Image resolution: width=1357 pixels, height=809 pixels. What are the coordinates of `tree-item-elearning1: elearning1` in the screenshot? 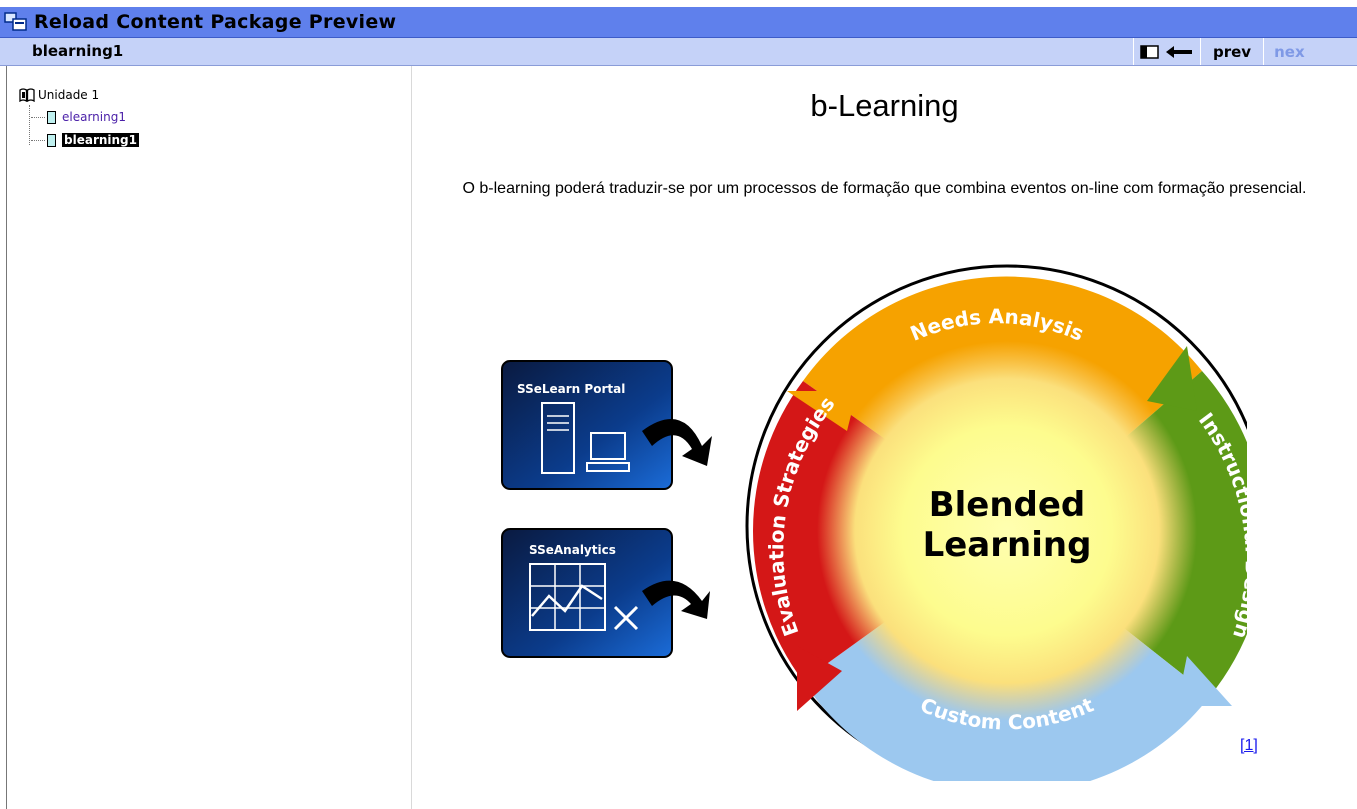 It's located at (78, 117).